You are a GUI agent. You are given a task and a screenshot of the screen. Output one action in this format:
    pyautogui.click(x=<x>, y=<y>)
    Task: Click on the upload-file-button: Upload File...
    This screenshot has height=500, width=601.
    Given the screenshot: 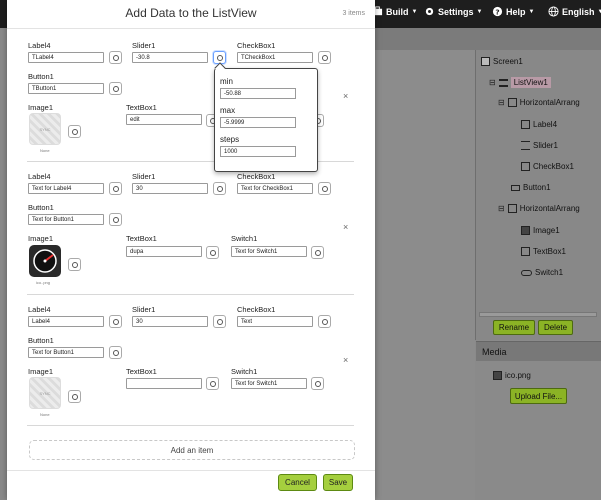 What is the action you would take?
    pyautogui.click(x=538, y=396)
    